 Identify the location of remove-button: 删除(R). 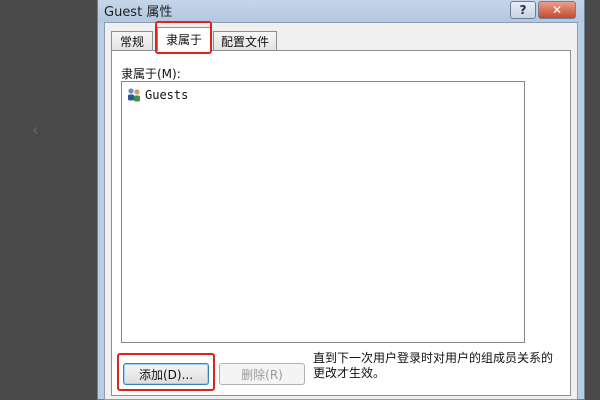
(262, 374).